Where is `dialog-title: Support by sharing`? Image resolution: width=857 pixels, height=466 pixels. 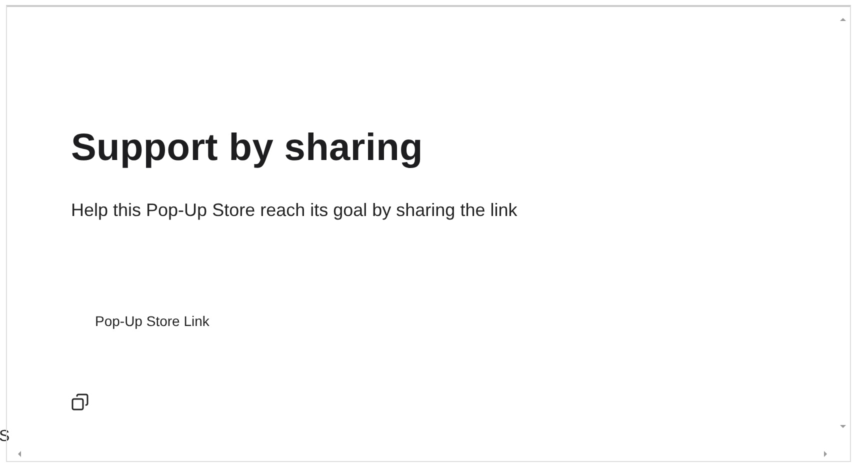 dialog-title: Support by sharing is located at coordinates (247, 148).